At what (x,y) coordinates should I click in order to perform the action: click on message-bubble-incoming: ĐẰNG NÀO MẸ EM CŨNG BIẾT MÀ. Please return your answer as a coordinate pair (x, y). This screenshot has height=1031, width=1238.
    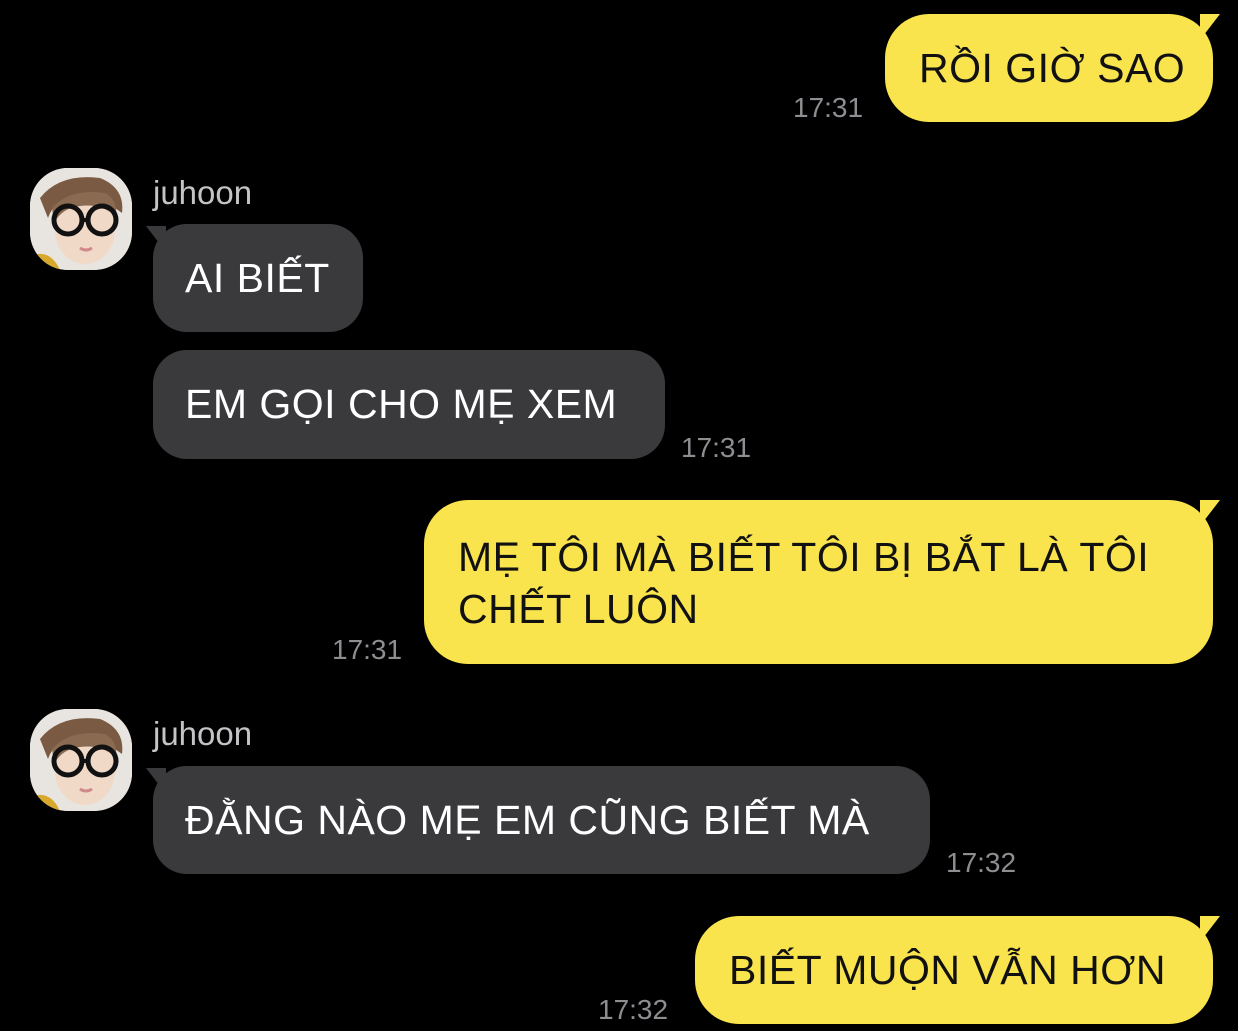
    Looking at the image, I should click on (541, 820).